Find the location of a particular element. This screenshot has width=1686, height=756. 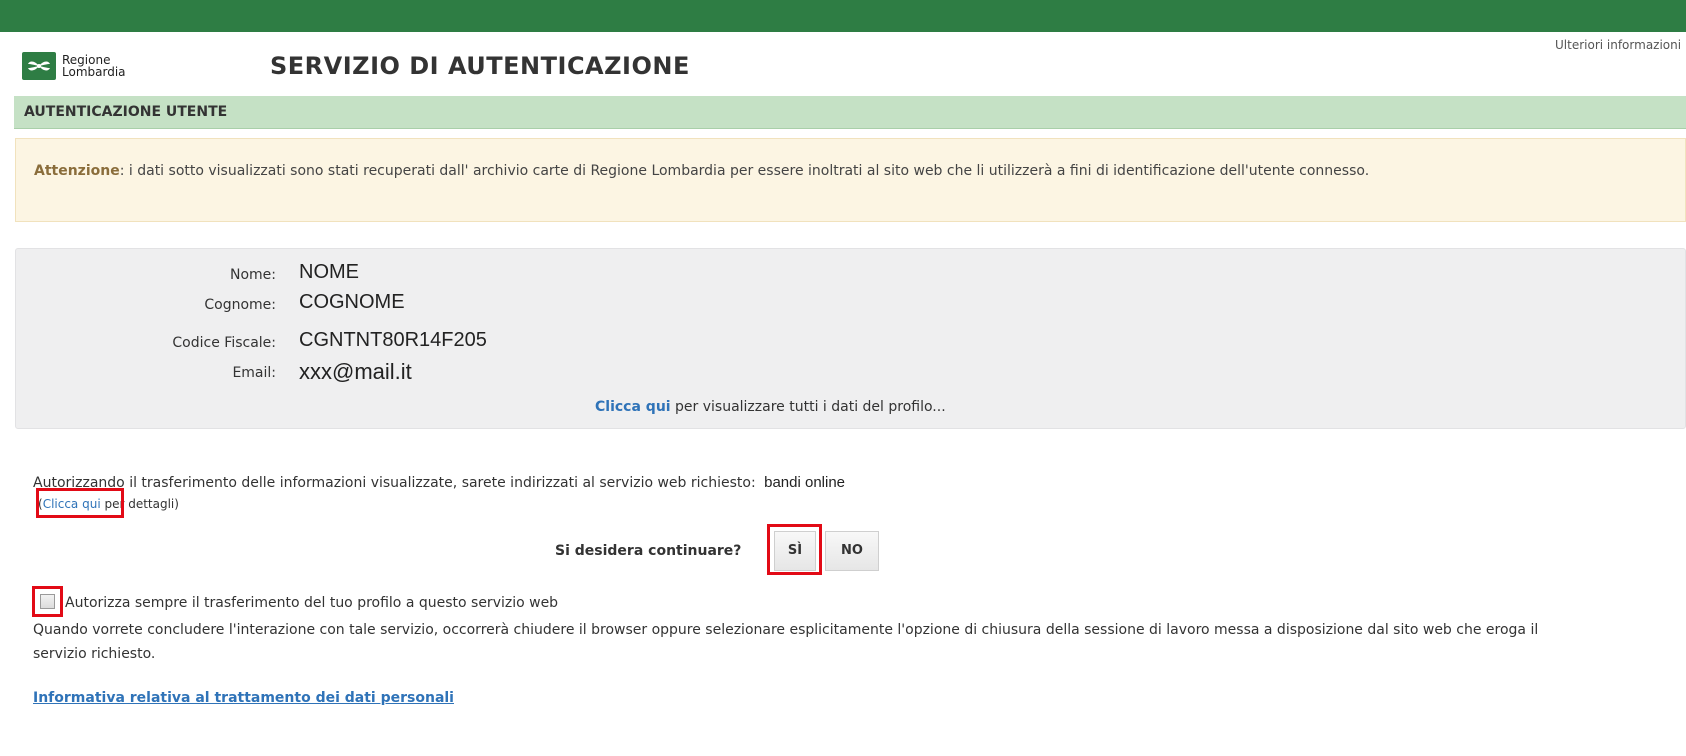

profile-row-codice-fiscale: Codice Fiscale: CGNTNT80R14F205 is located at coordinates (316, 343).